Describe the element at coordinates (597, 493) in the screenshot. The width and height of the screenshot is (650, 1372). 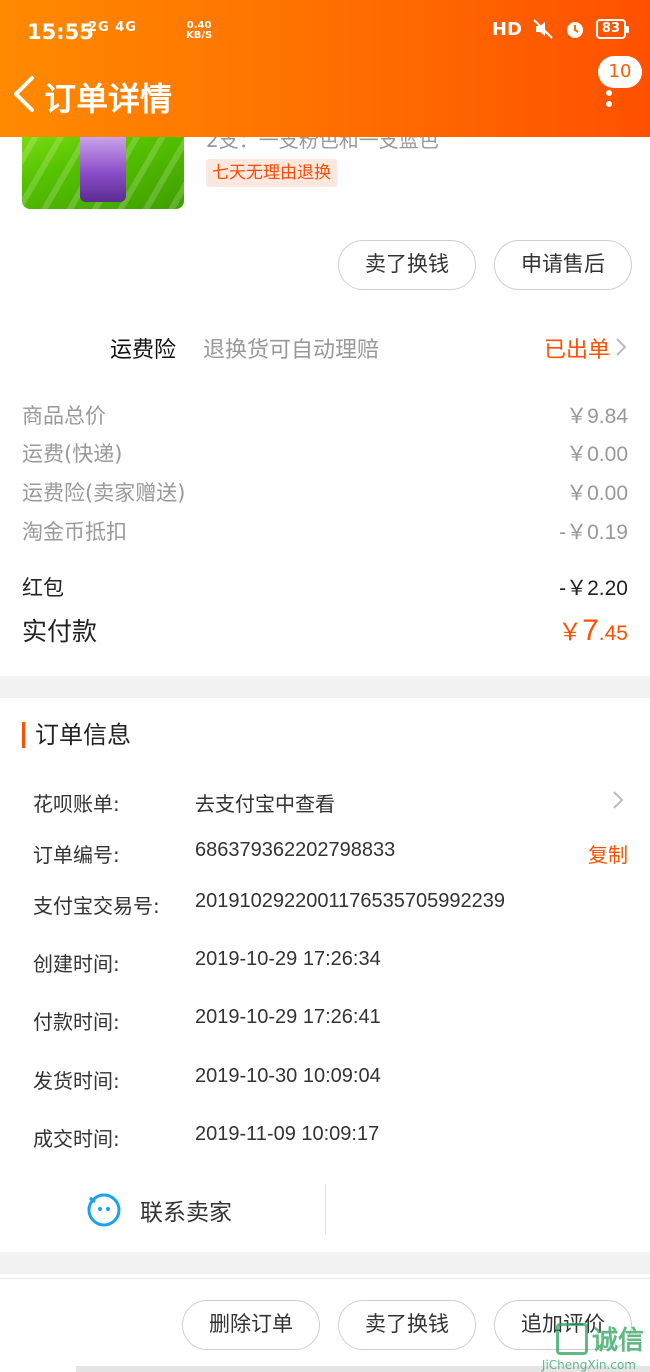
I see `shipping-insurance-fee-value: ￥0.00` at that location.